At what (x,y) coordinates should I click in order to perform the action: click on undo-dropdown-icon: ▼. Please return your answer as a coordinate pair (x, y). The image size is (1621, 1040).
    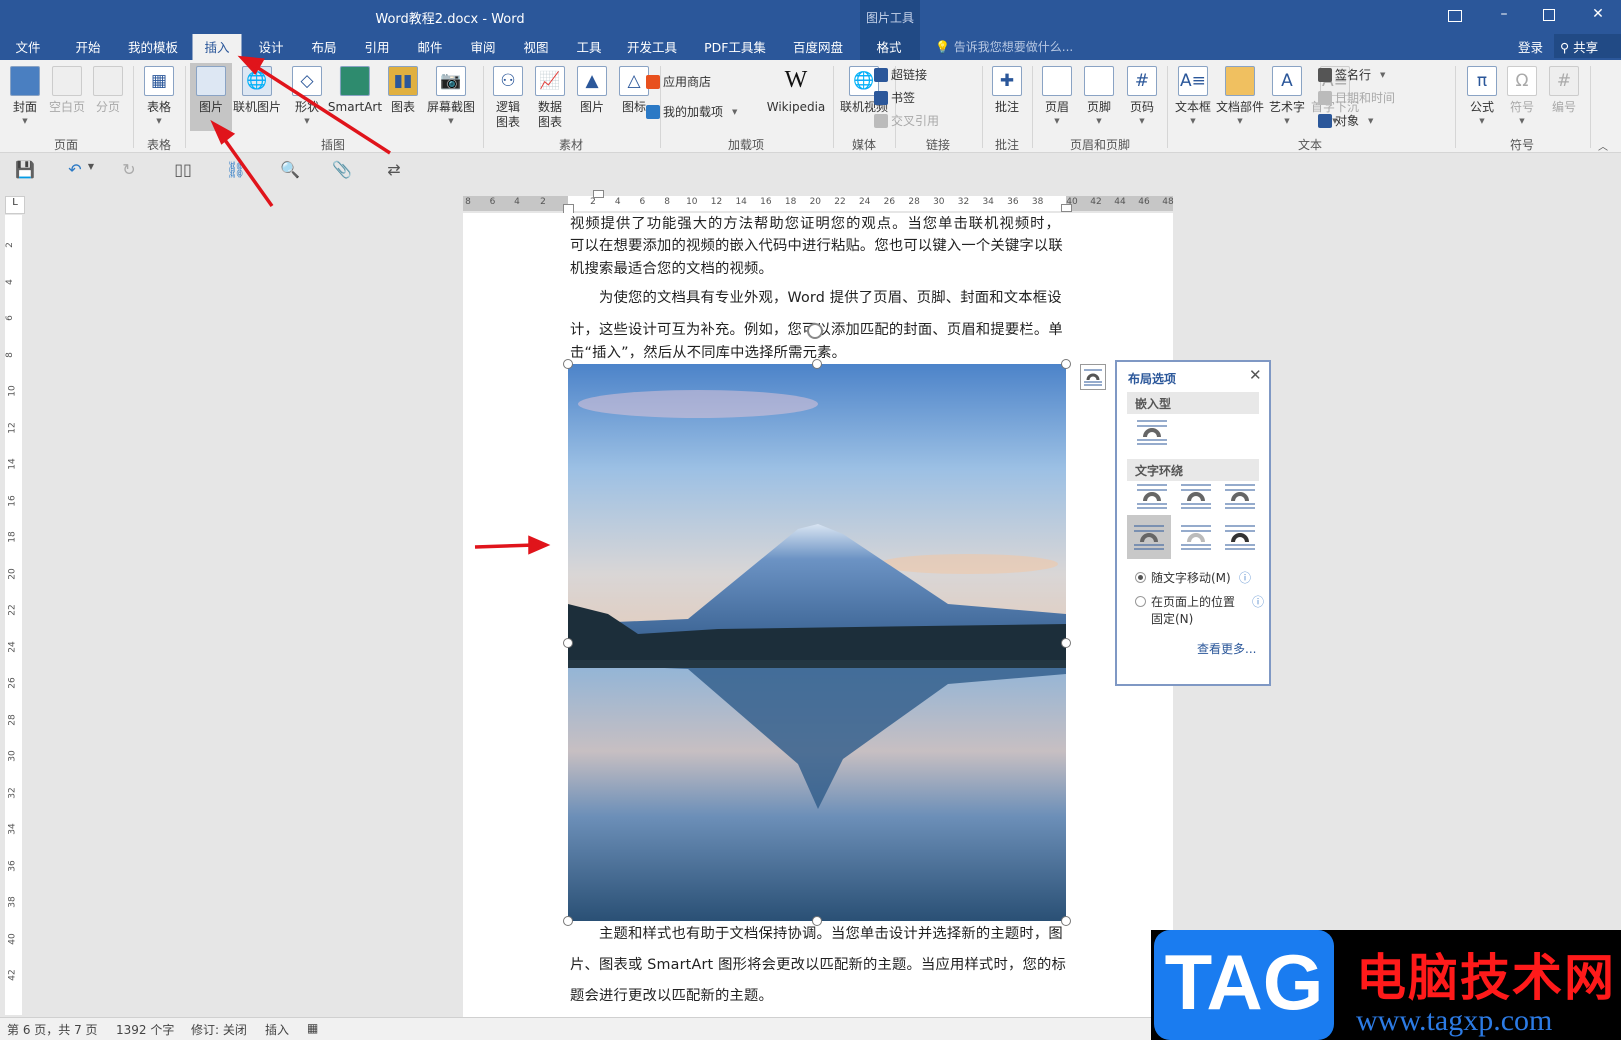
    Looking at the image, I should click on (91, 173).